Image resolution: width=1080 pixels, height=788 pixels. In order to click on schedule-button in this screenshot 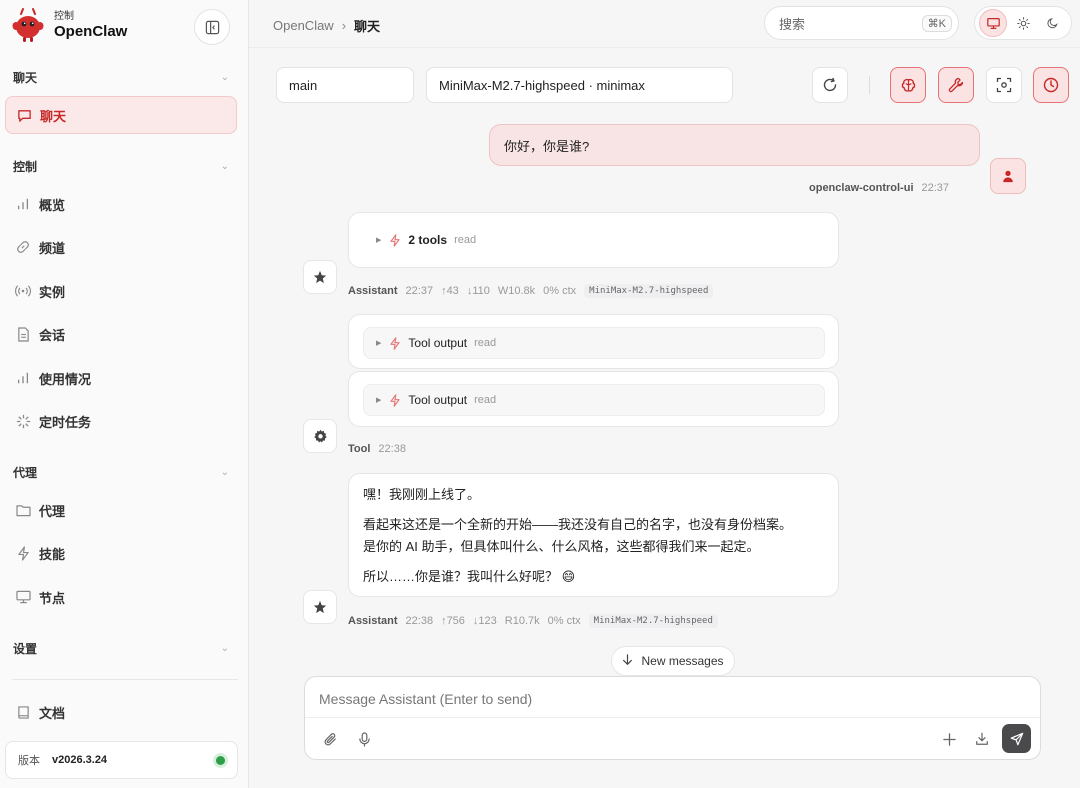, I will do `click(1051, 85)`.